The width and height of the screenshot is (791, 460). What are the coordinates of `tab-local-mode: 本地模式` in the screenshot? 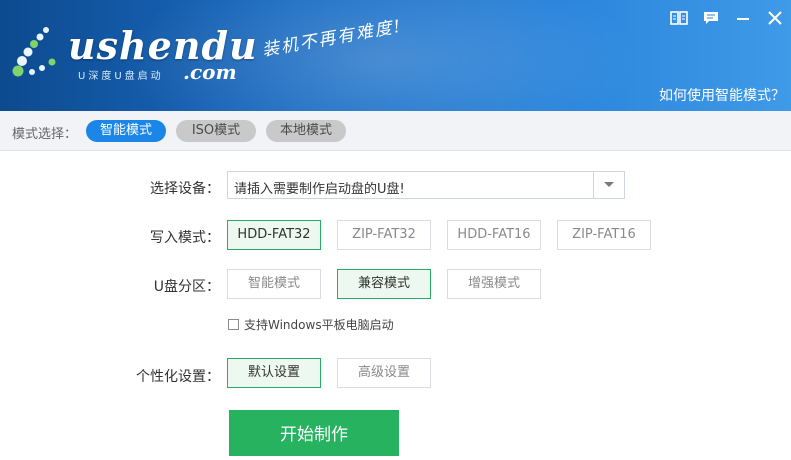 It's located at (306, 131).